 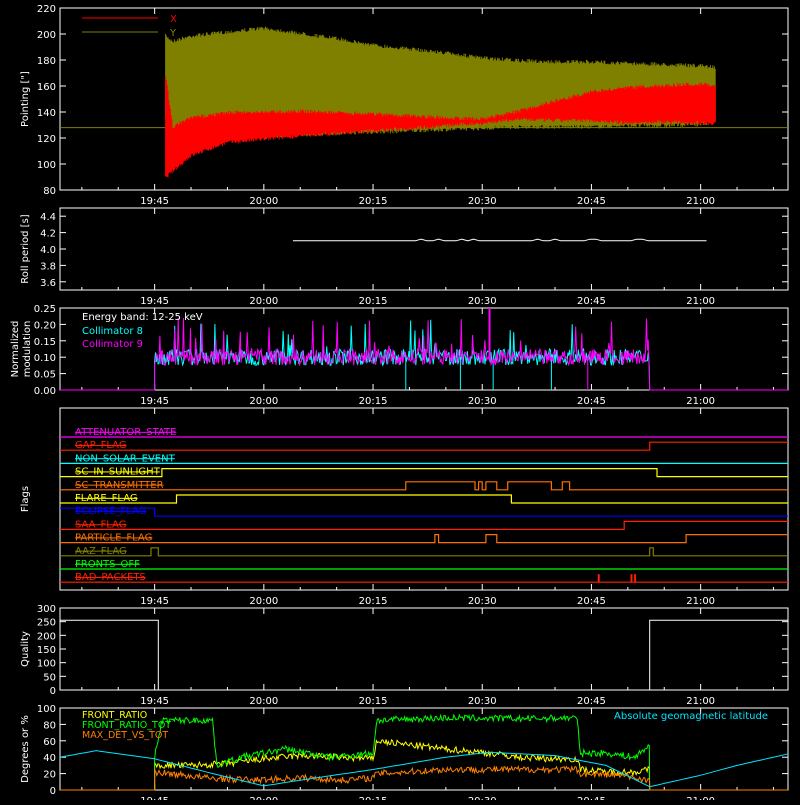 I want to click on flag-label-3: SC_IN_SUNLIGHT, so click(x=118, y=472).